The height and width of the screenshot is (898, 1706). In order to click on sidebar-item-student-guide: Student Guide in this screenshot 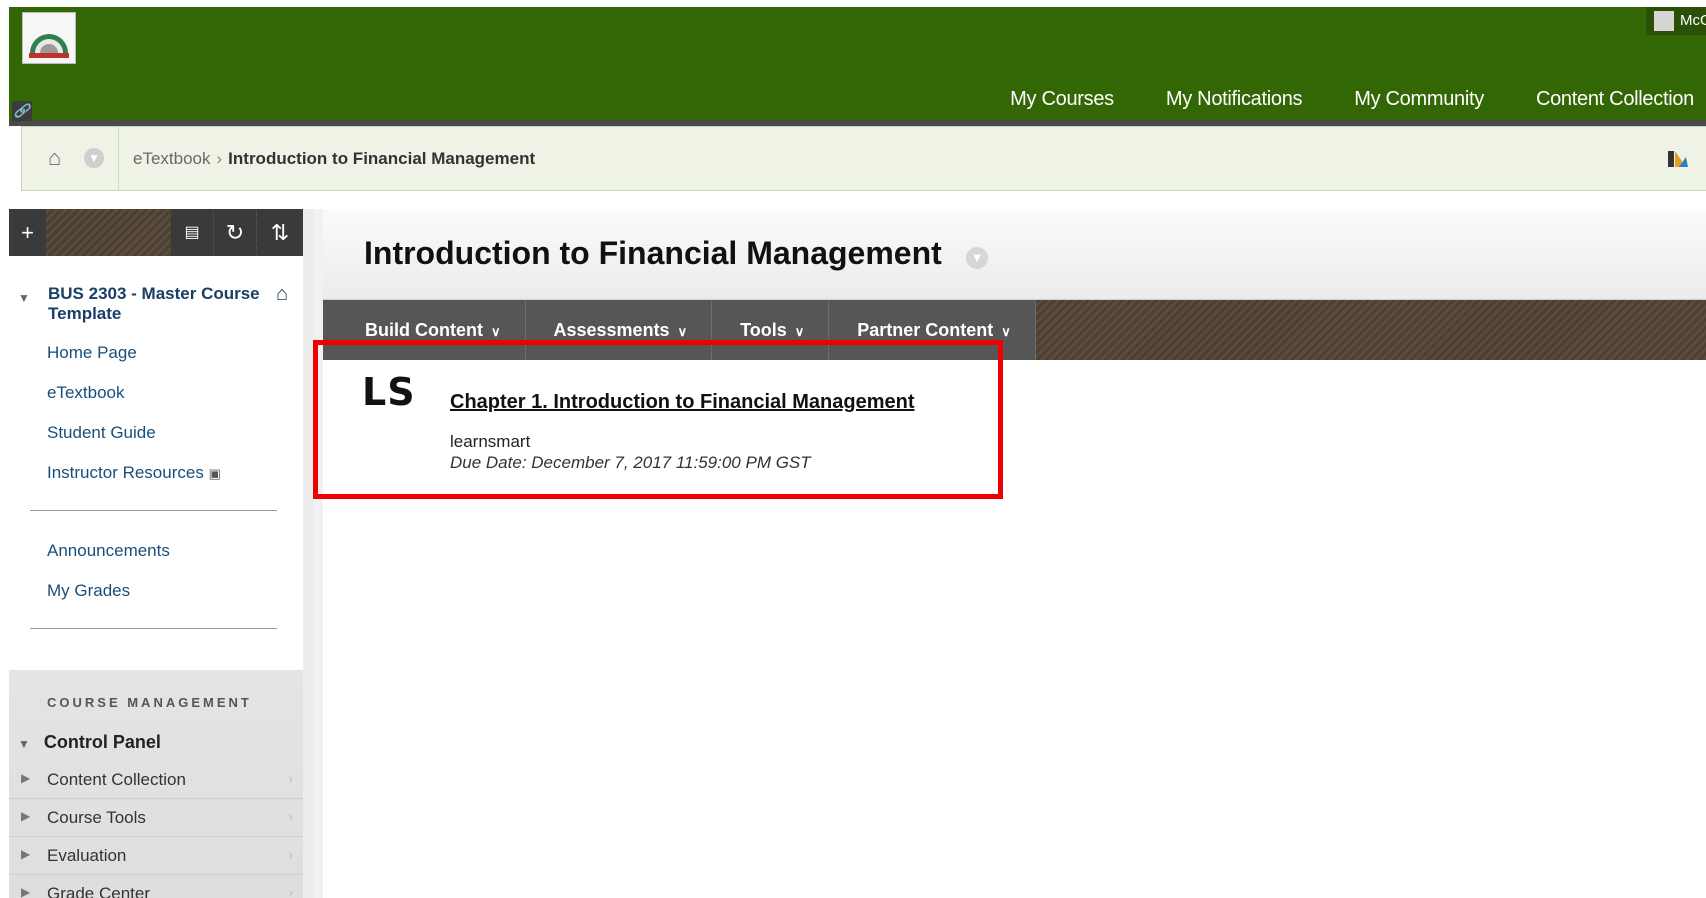, I will do `click(101, 433)`.